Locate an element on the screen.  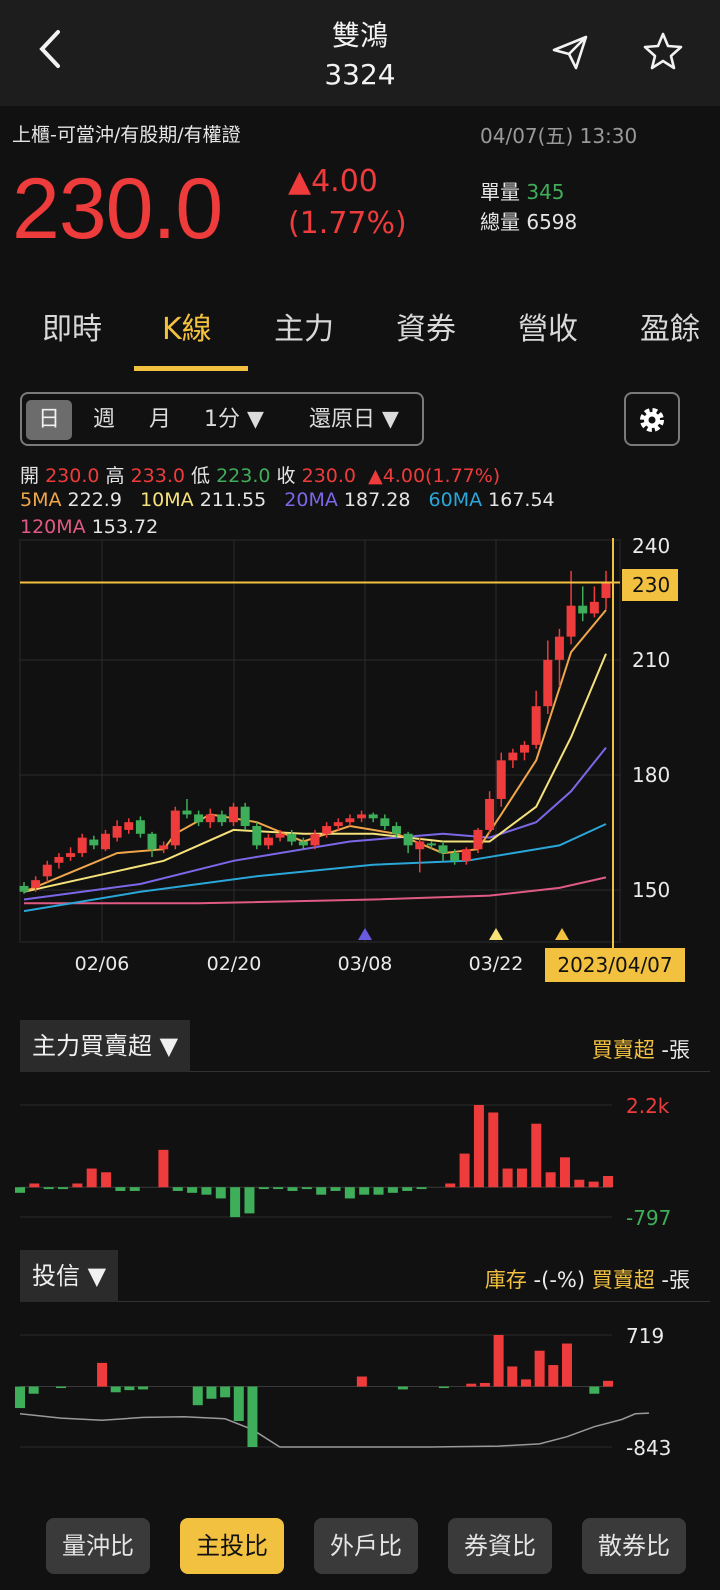
adjust-select: 還原日 ▼ is located at coordinates (354, 420).